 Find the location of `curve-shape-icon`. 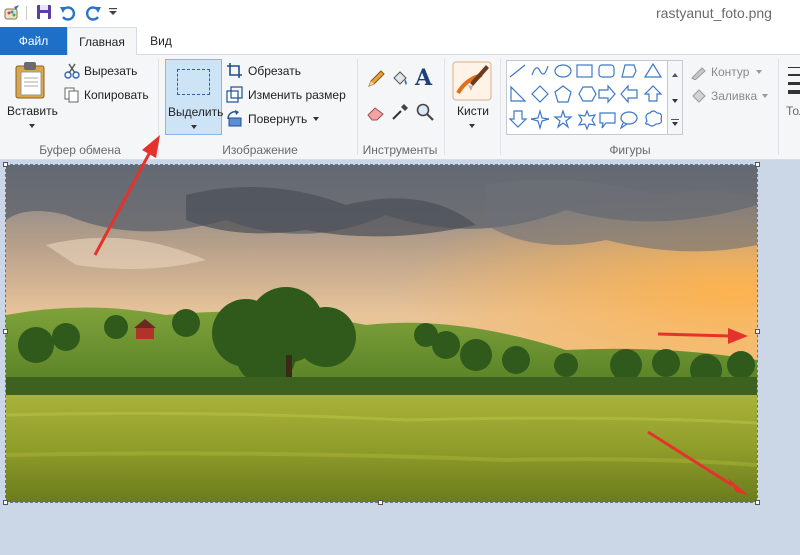

curve-shape-icon is located at coordinates (540, 70).